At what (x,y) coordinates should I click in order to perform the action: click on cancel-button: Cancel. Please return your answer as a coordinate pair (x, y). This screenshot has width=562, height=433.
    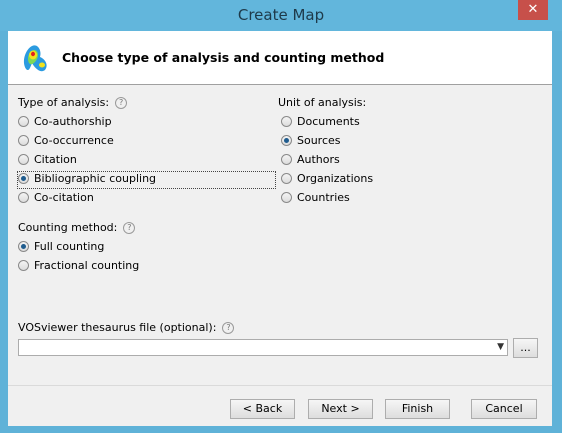
    Looking at the image, I should click on (504, 409).